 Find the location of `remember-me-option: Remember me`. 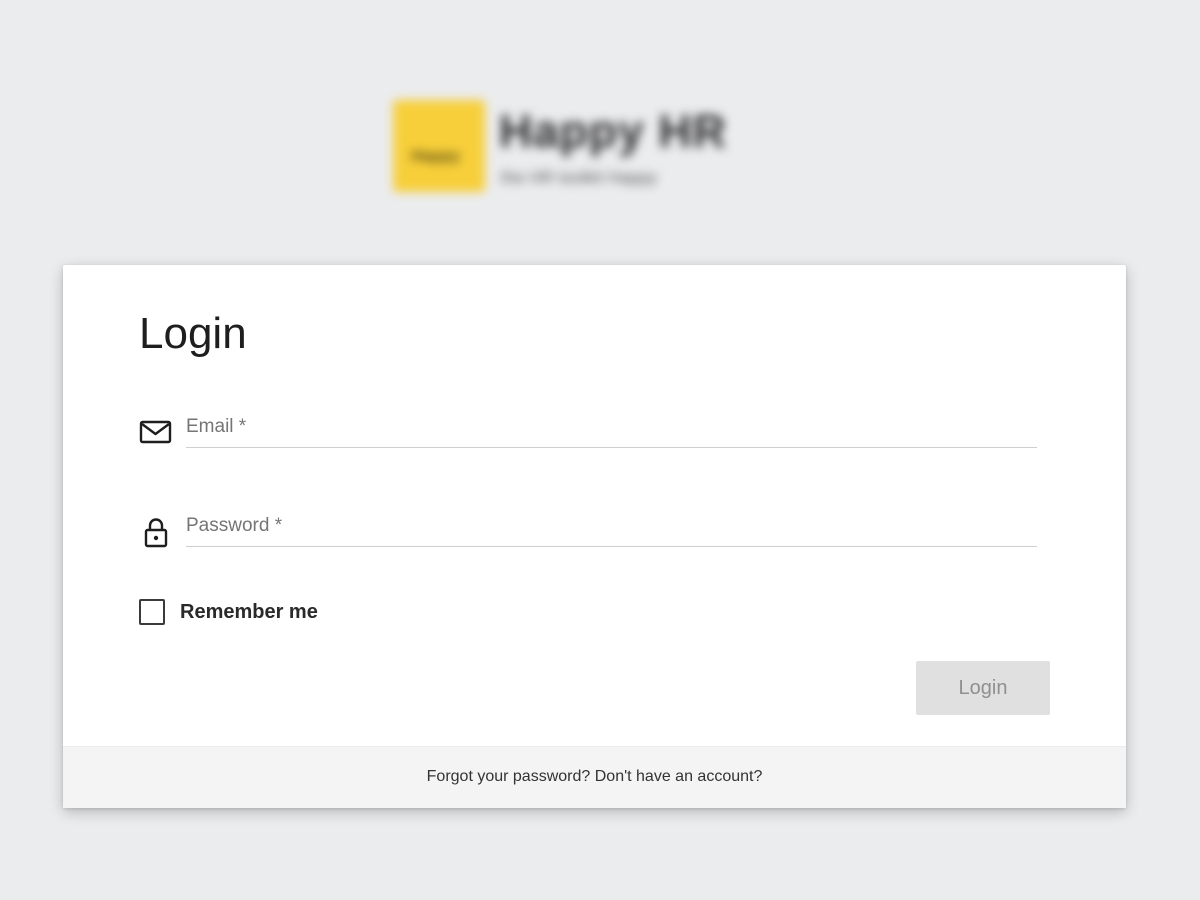

remember-me-option: Remember me is located at coordinates (228, 612).